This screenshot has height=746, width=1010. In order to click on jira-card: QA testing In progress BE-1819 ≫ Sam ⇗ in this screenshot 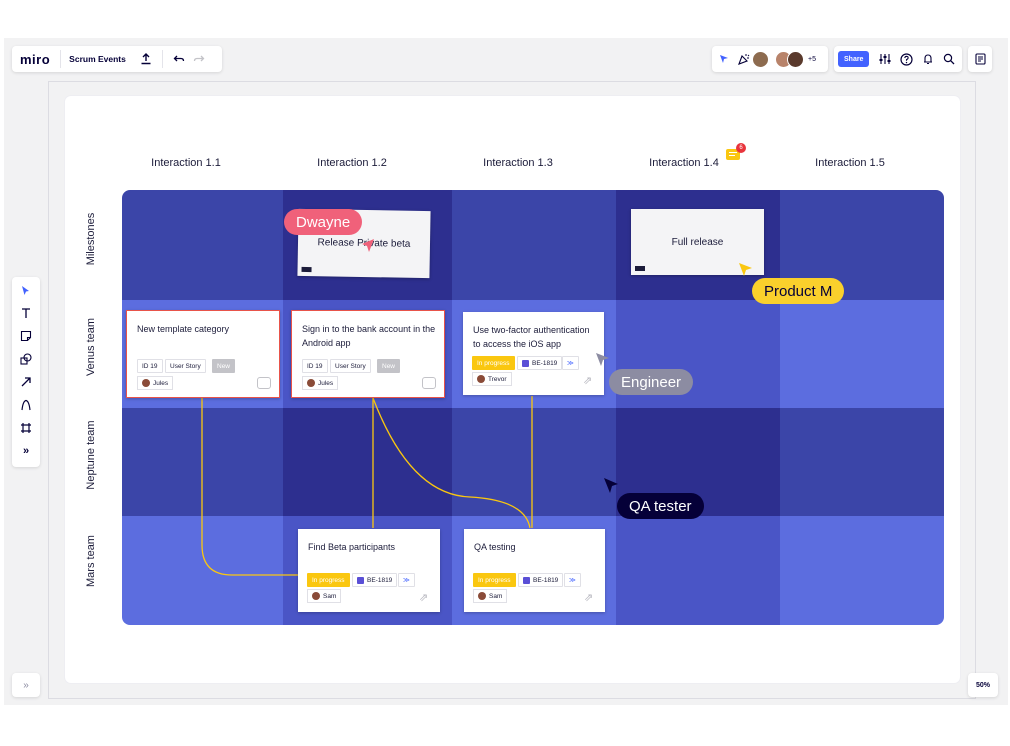, I will do `click(534, 570)`.